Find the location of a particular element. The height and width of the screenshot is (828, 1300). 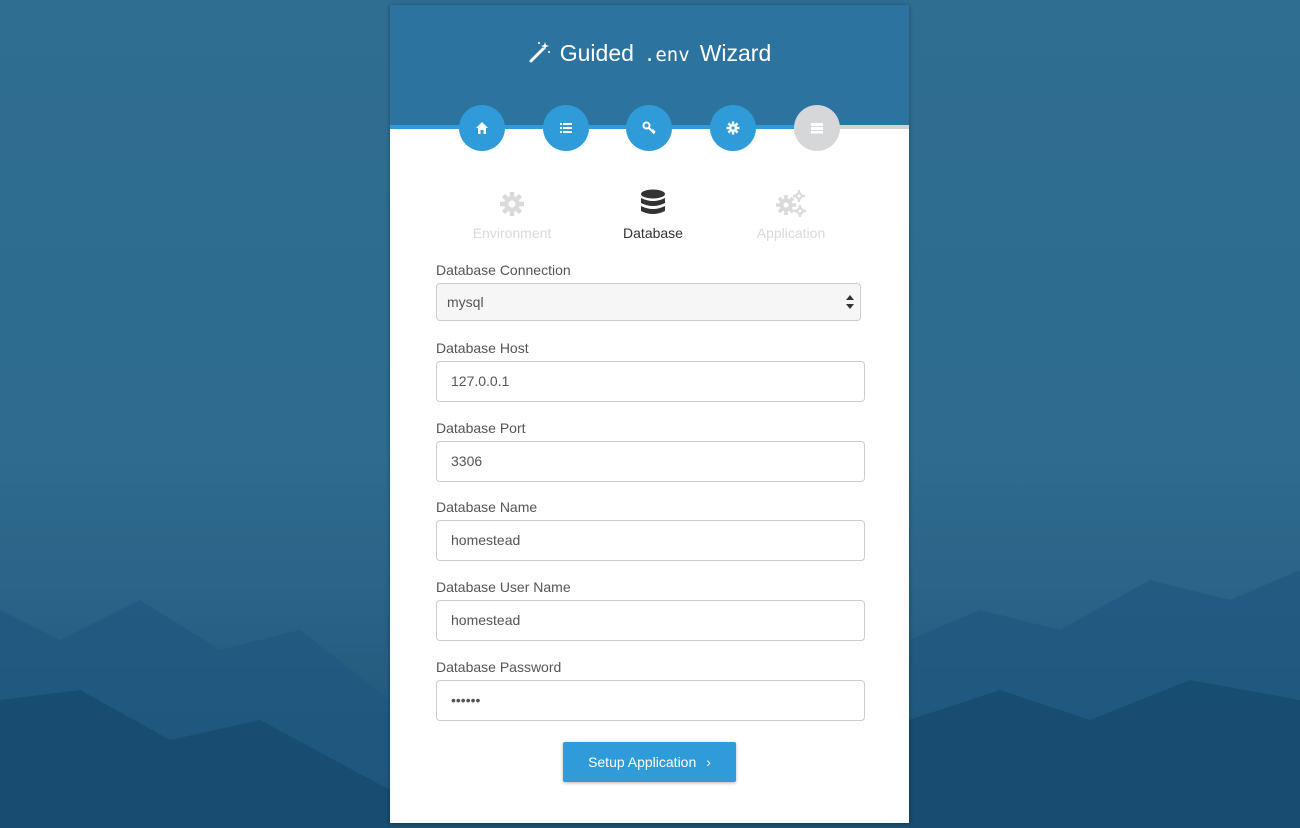

list-icon is located at coordinates (566, 128).